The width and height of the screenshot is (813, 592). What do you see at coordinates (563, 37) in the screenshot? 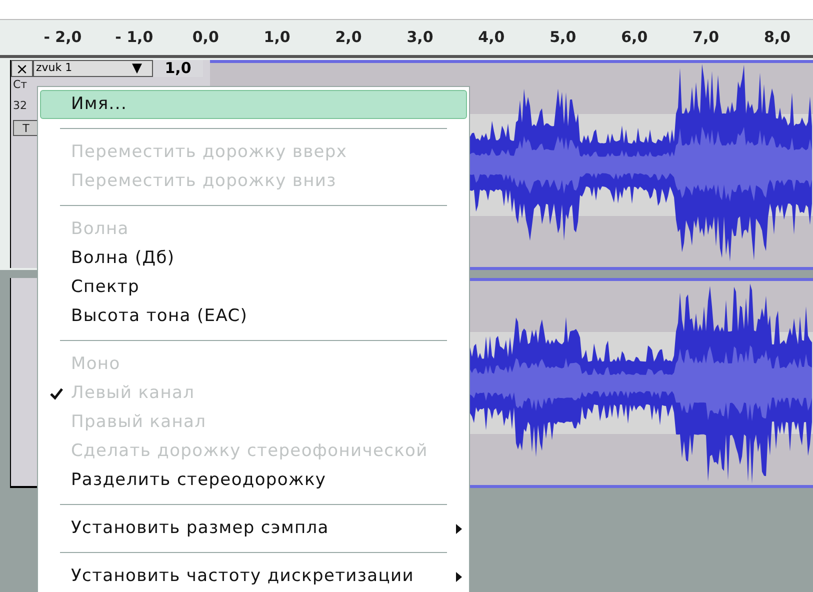
I see `ruler-label: 5,0` at bounding box center [563, 37].